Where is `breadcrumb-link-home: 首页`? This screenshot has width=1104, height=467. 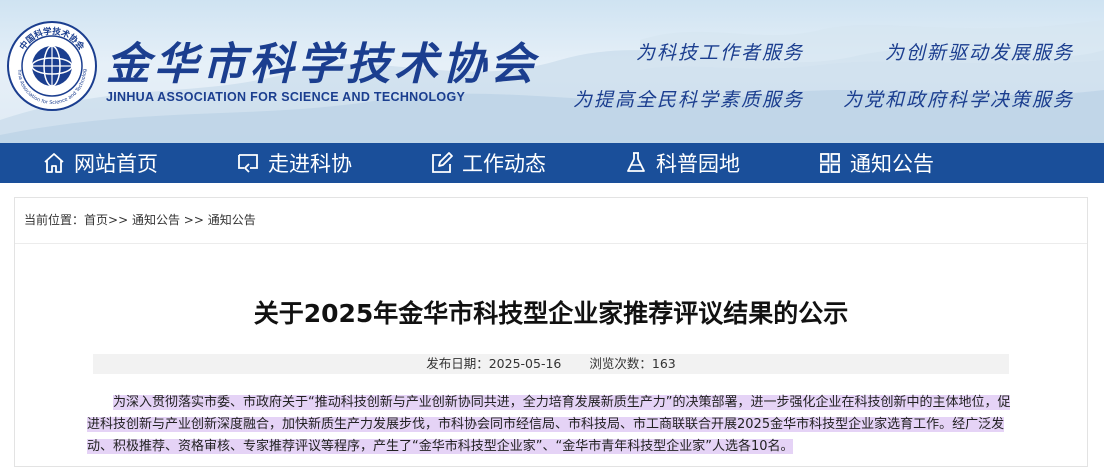
breadcrumb-link-home: 首页 is located at coordinates (96, 220).